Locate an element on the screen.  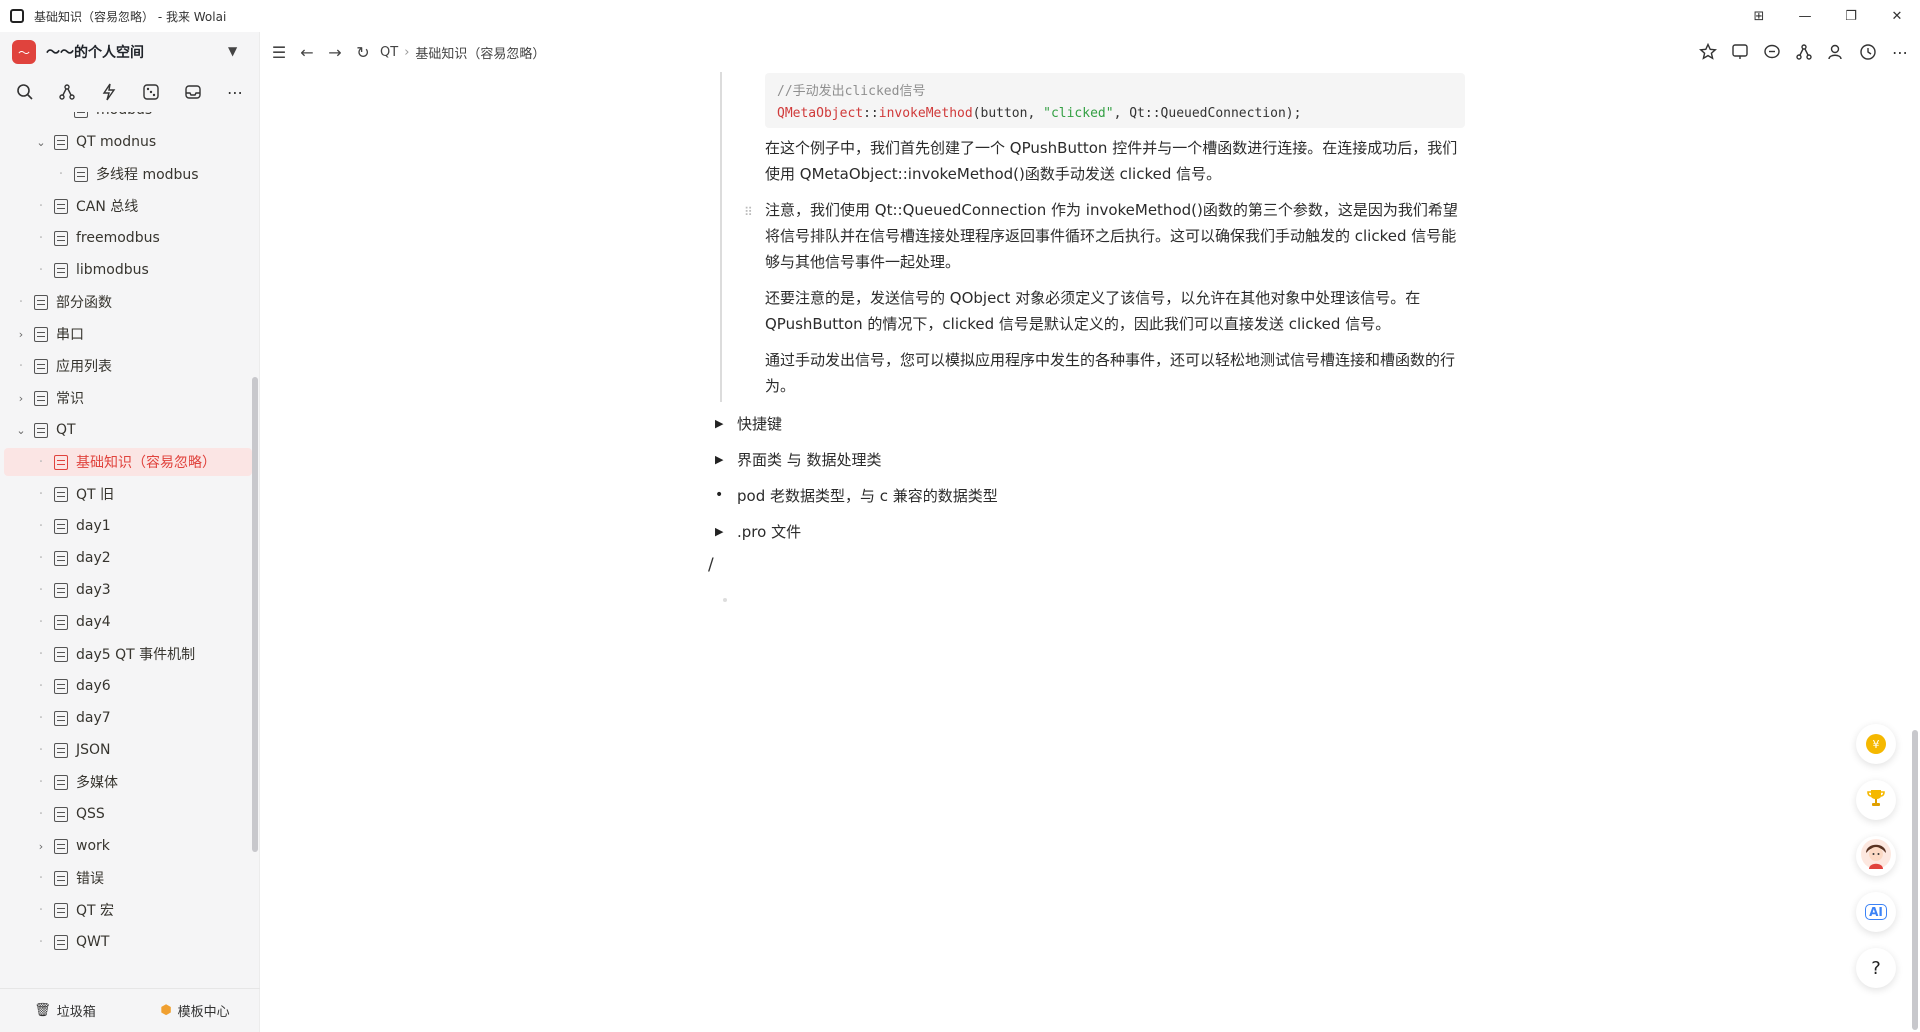
help-icon: ? is located at coordinates (1876, 968).